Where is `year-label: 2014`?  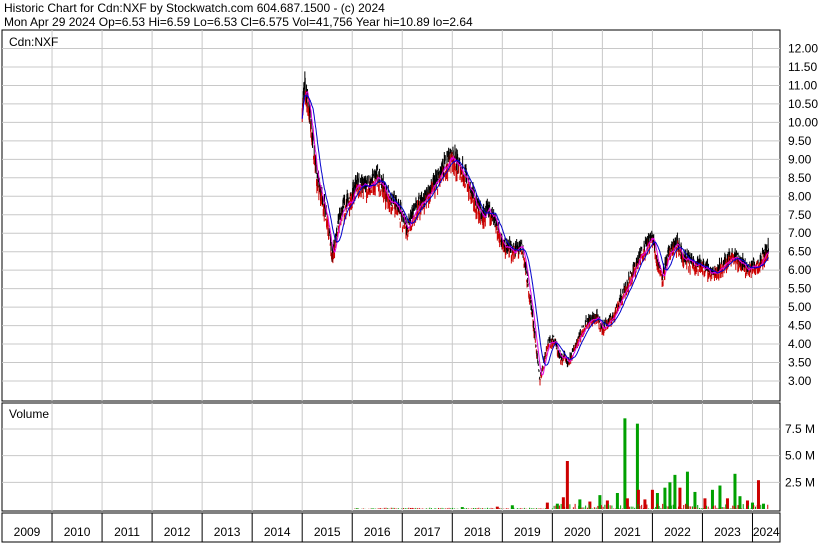 year-label: 2014 is located at coordinates (277, 532).